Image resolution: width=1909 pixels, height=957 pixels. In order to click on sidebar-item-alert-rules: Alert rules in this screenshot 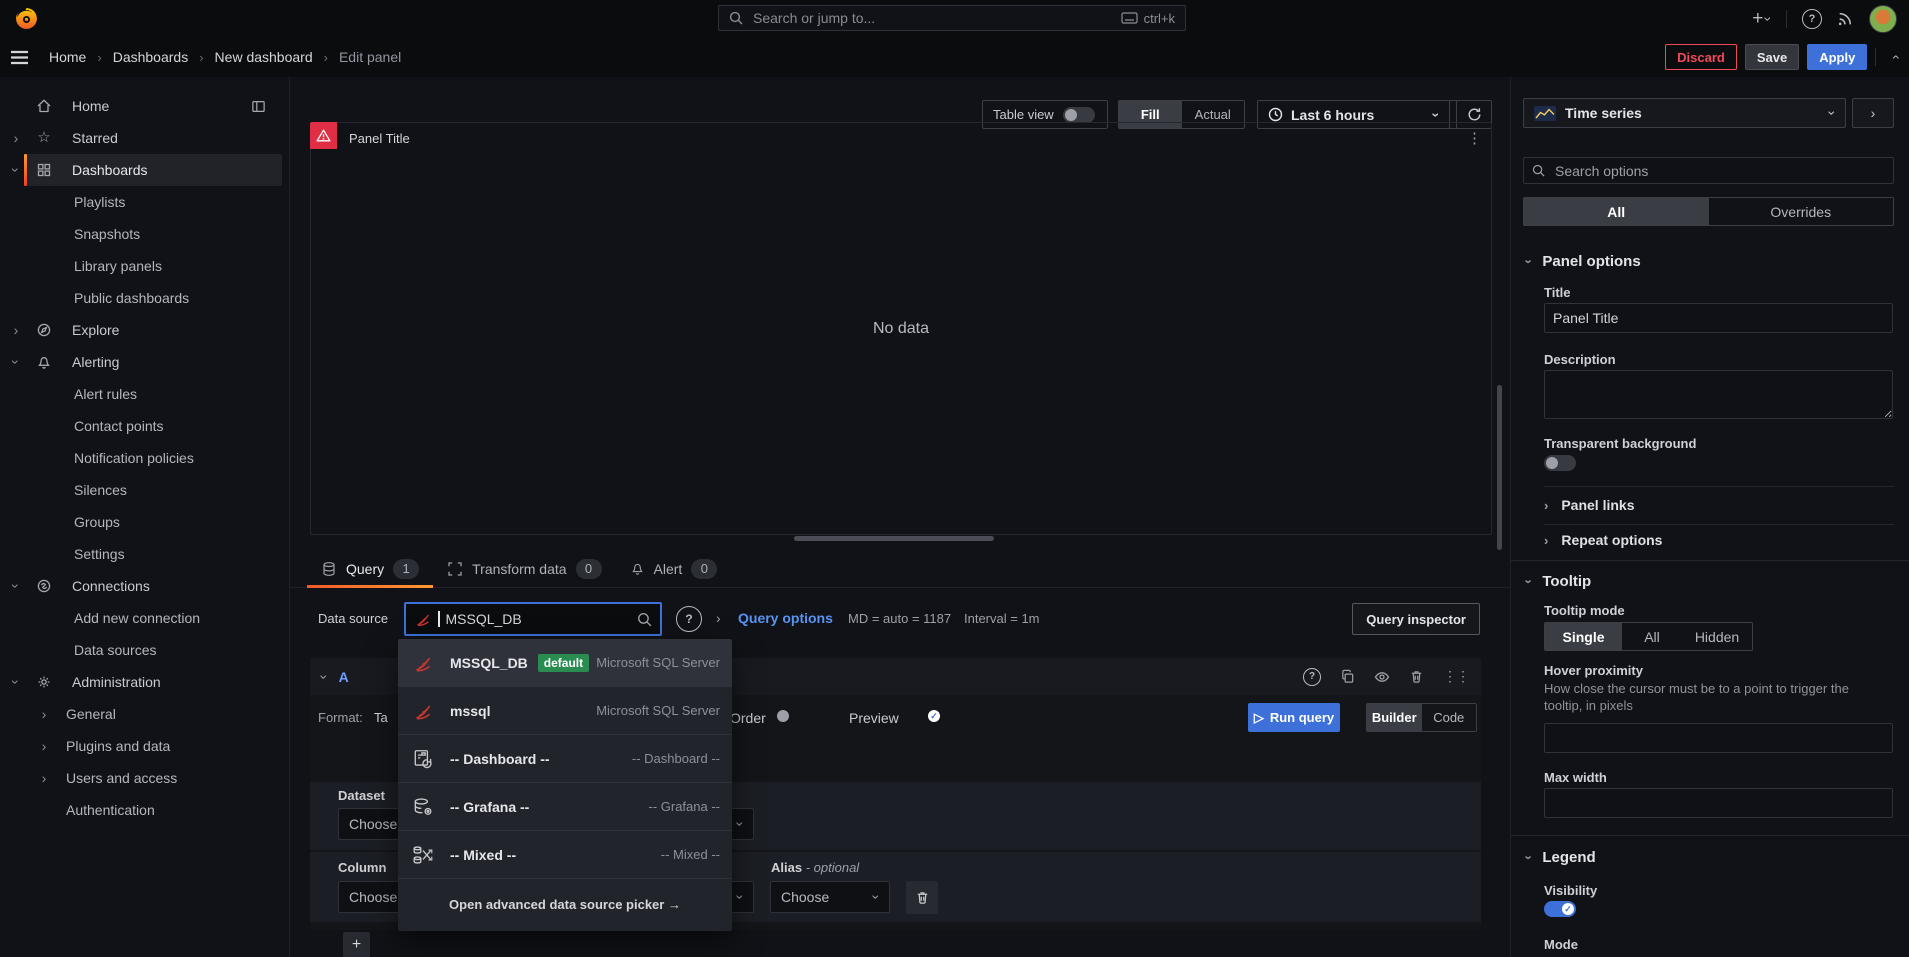, I will do `click(144, 394)`.